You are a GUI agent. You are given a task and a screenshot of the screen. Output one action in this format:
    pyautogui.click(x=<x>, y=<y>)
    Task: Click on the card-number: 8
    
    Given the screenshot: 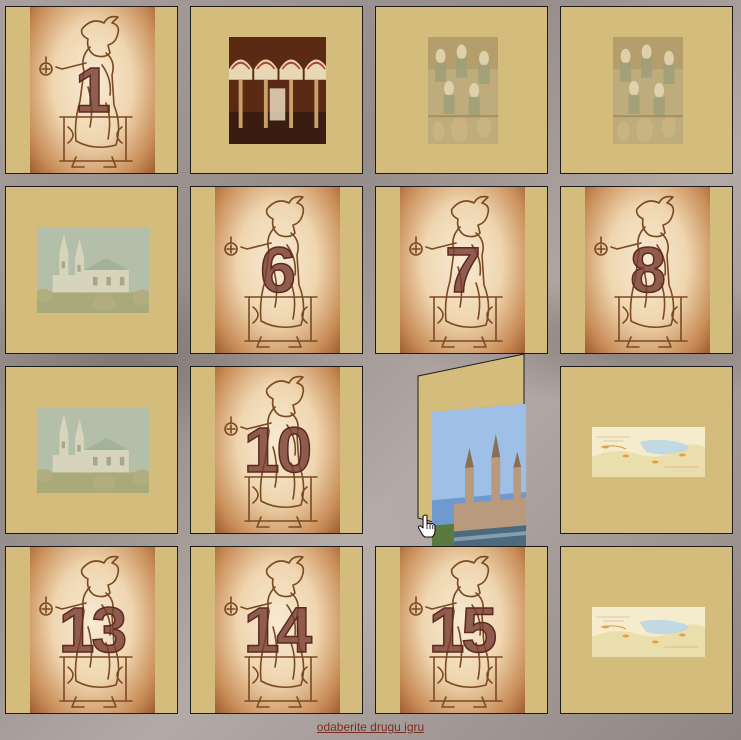 What is the action you would take?
    pyautogui.click(x=647, y=270)
    